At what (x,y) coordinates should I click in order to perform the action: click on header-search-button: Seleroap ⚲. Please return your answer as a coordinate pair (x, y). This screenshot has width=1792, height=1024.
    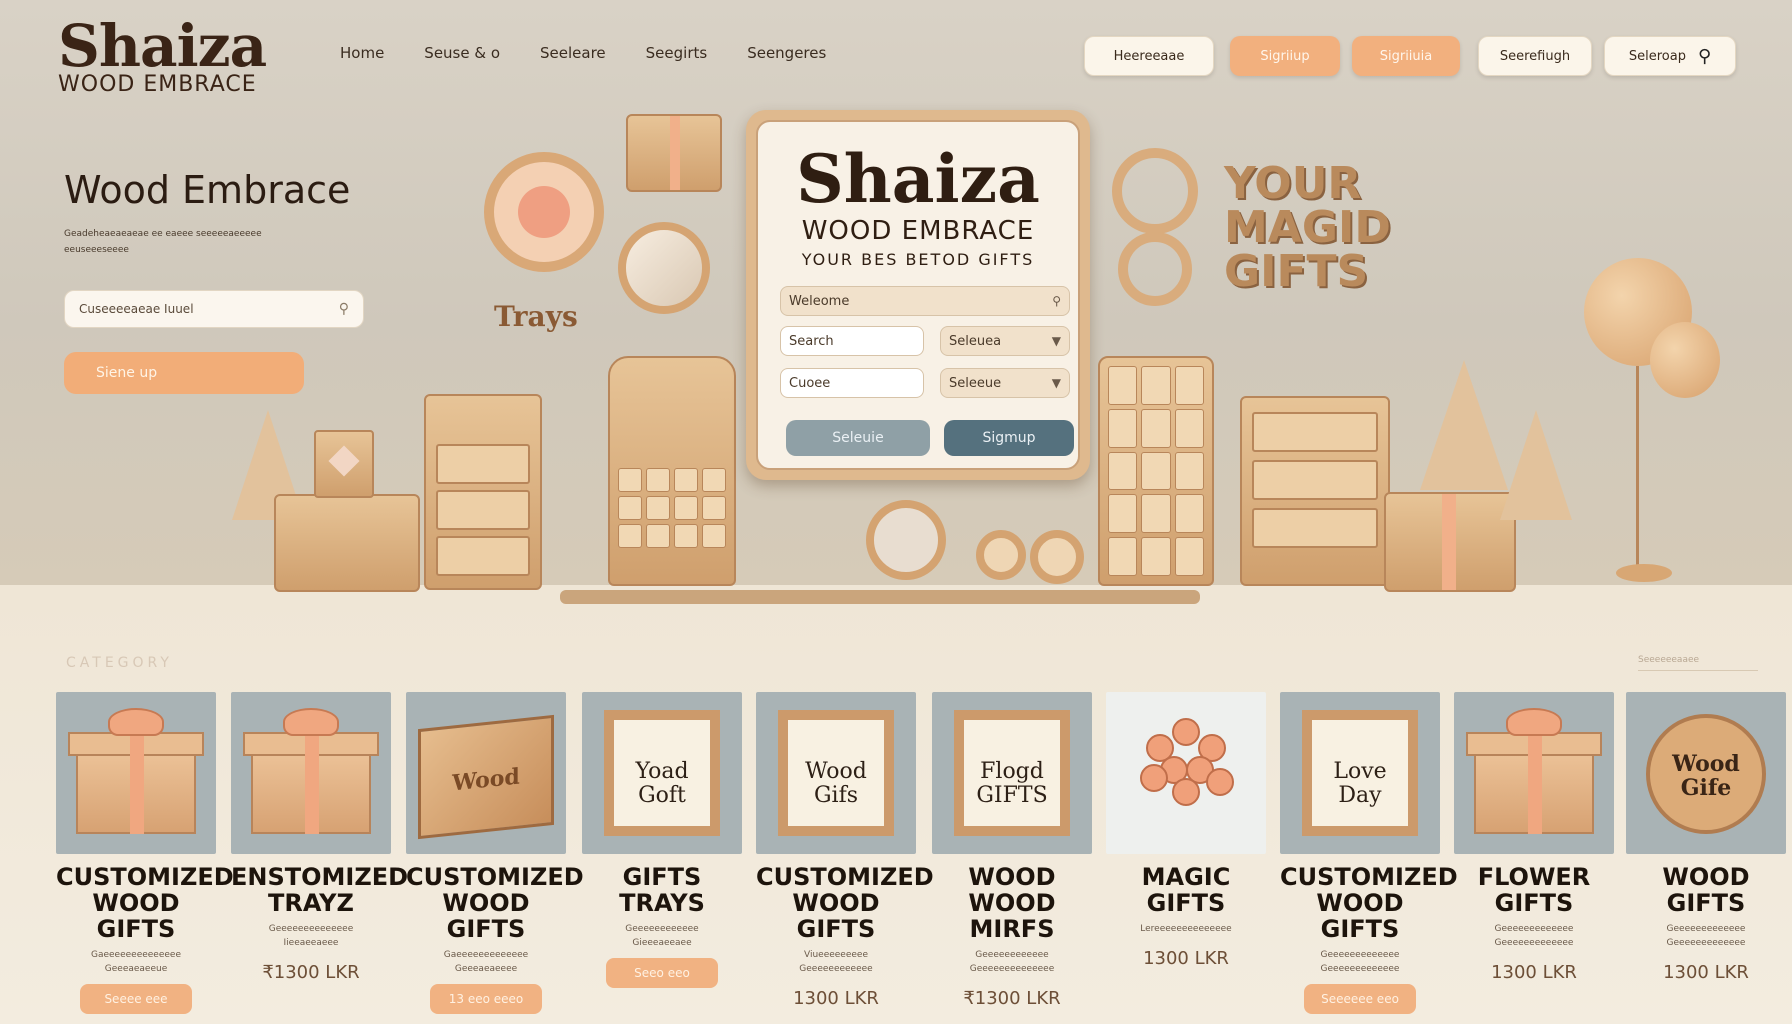
    Looking at the image, I should click on (1670, 56).